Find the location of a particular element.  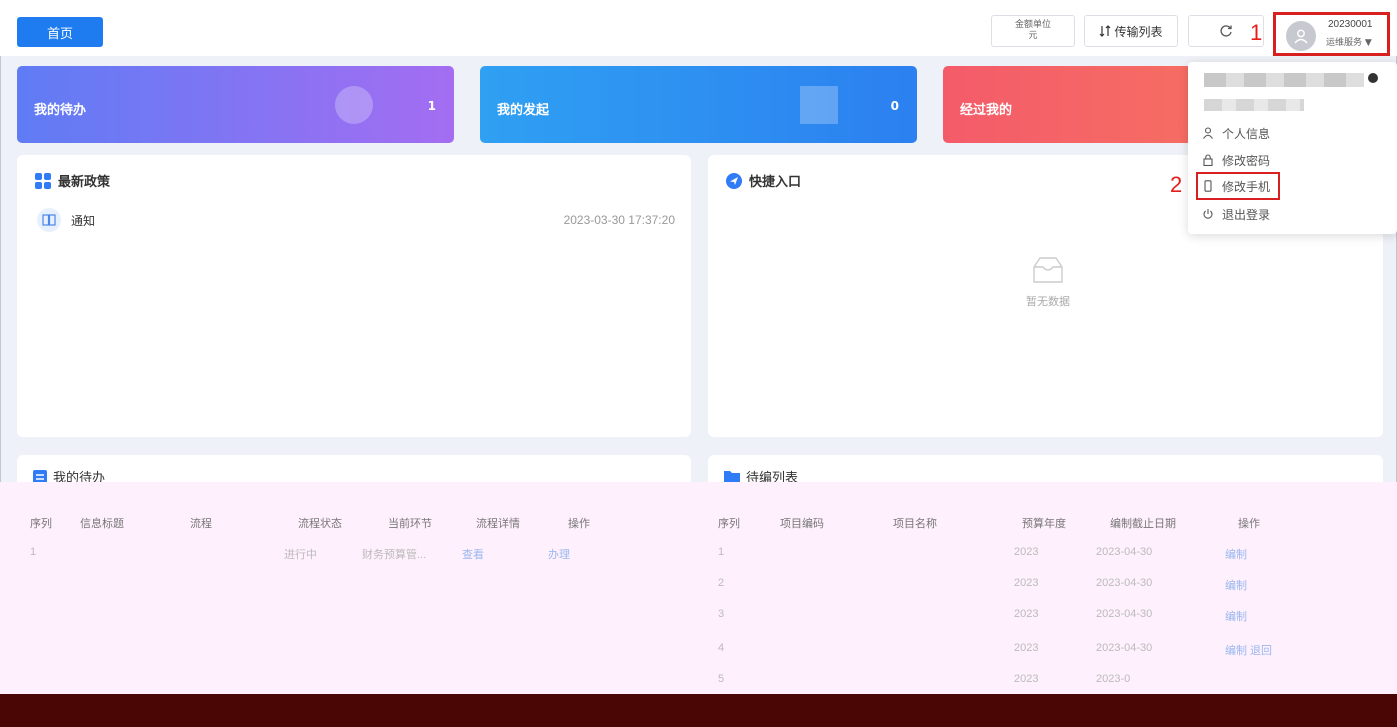

policy-date: 2023-03-30 17:37:20 is located at coordinates (619, 220).